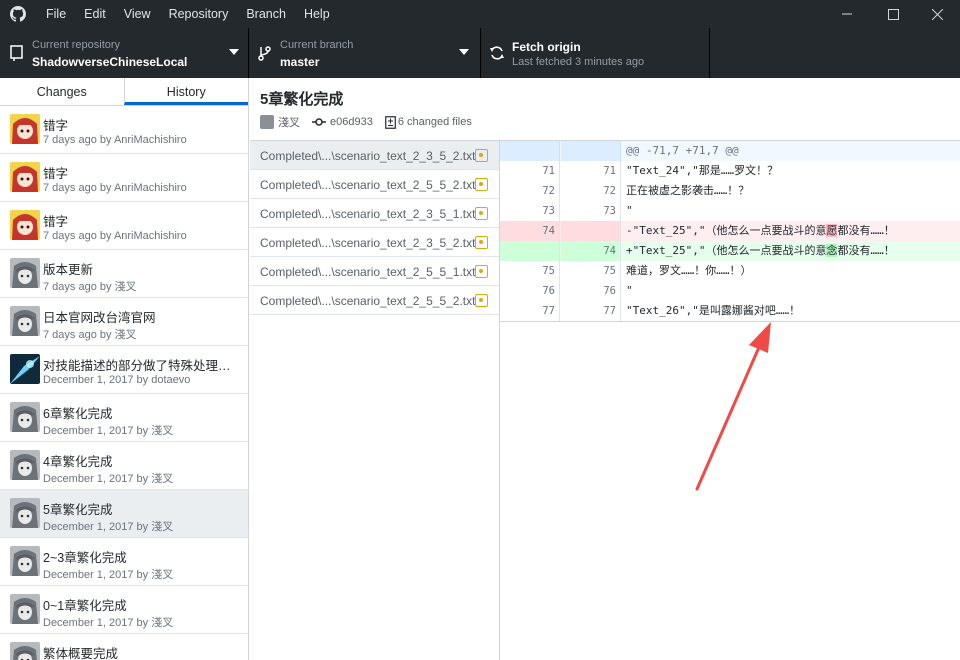 This screenshot has width=960, height=660. I want to click on fetch-status: Last fetched 3 minutes ago, so click(578, 62).